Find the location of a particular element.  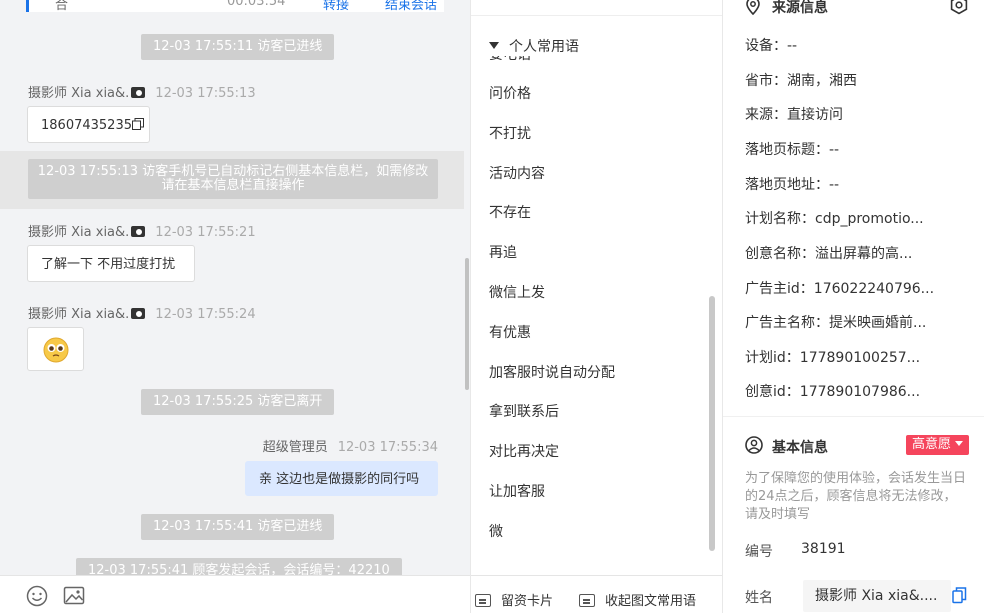

system-message: 12-03 17:55:25 访客已离开 is located at coordinates (238, 402).